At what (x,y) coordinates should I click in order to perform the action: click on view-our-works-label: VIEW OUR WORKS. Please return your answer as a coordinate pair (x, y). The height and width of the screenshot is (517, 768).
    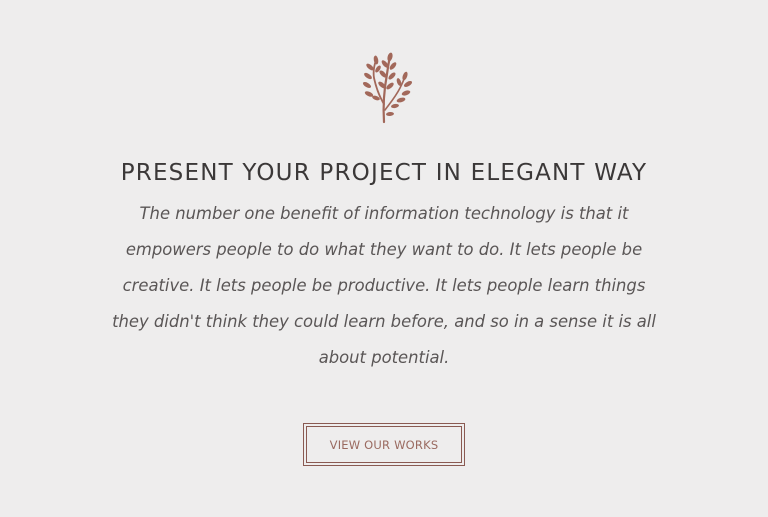
    Looking at the image, I should click on (384, 444).